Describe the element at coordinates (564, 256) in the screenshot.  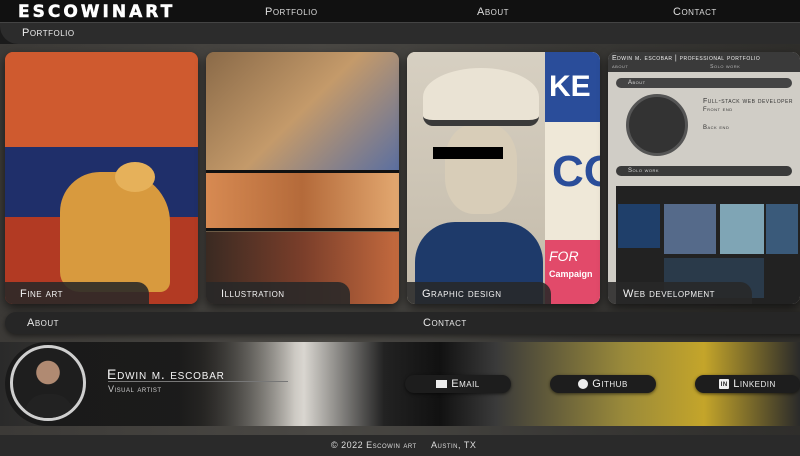
I see `graphic-design-poster-for: FOR` at that location.